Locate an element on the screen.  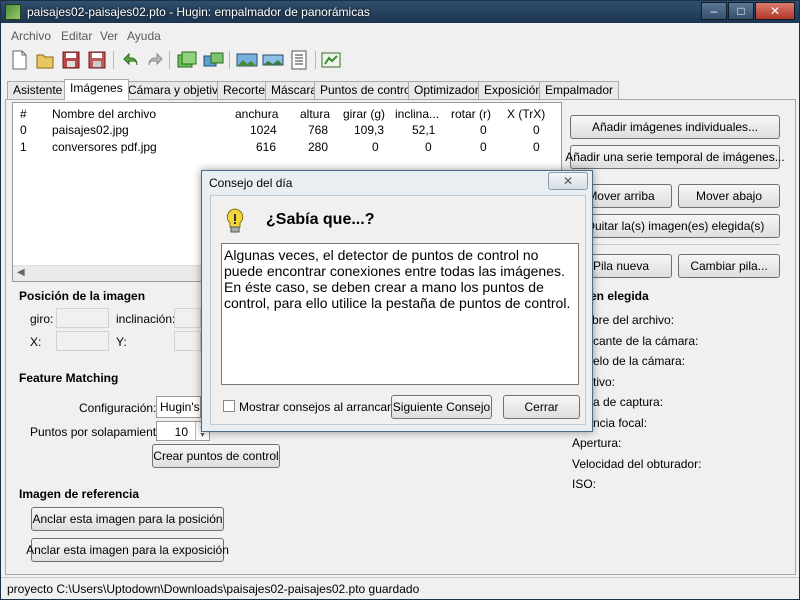
list-icon is located at coordinates (299, 60).